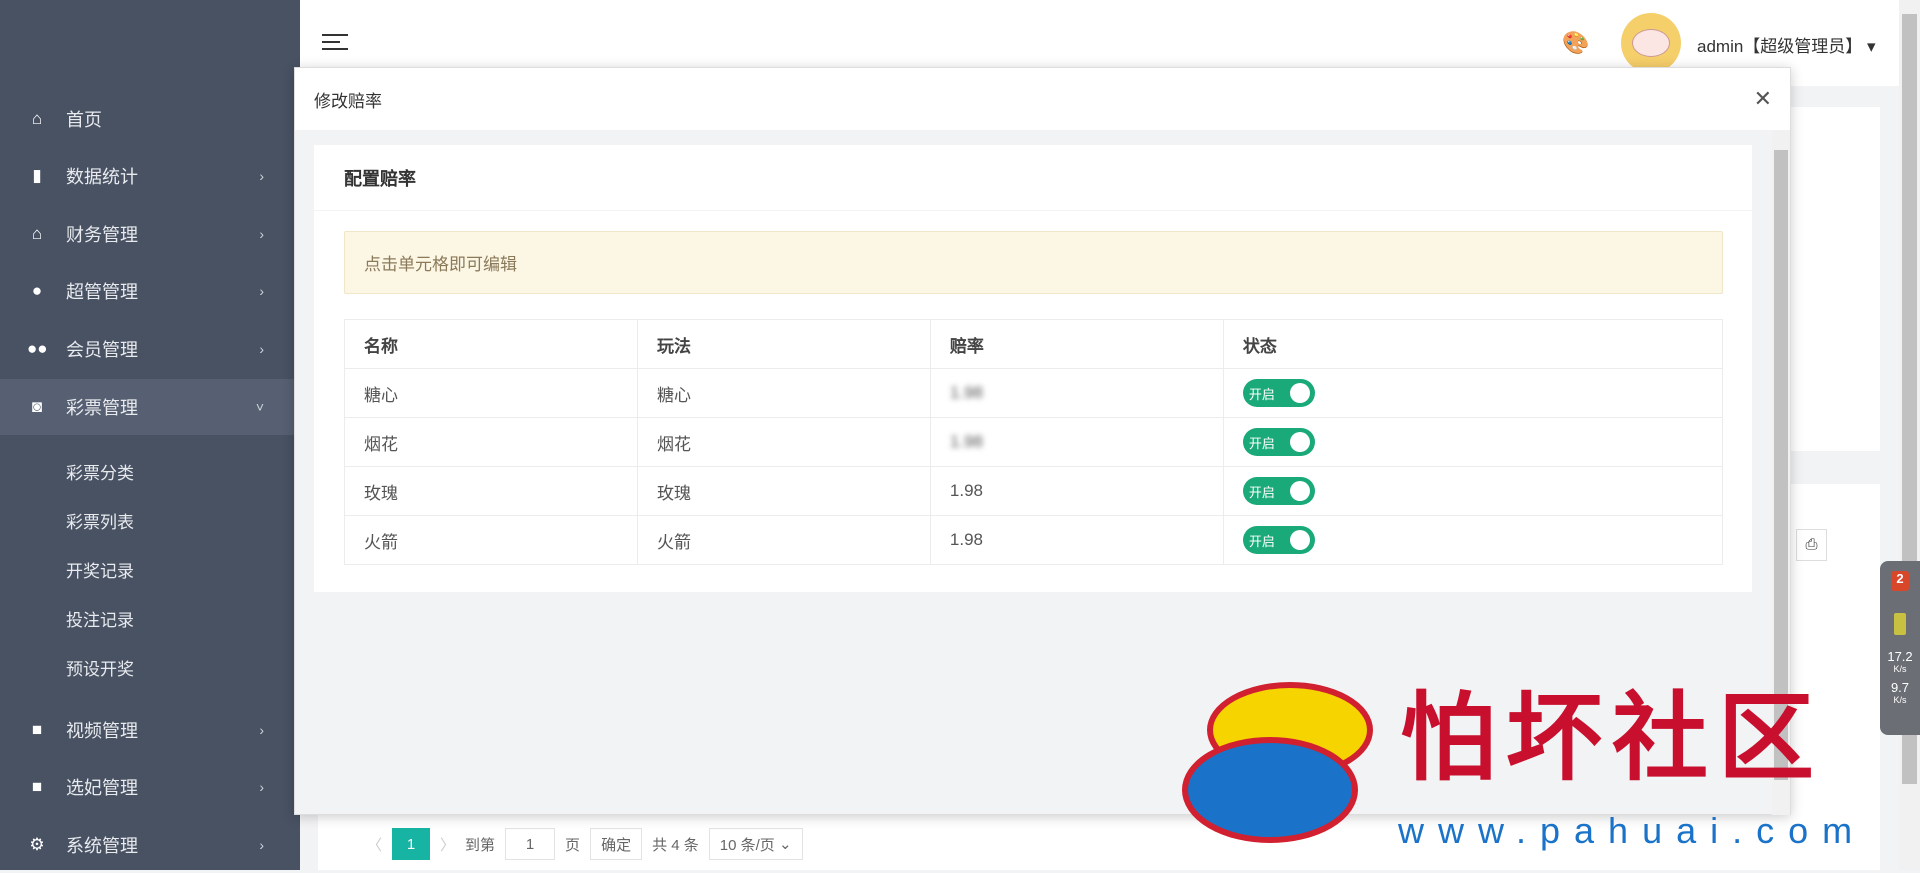  Describe the element at coordinates (37, 175) in the screenshot. I see `bar-chart-icon: ▮` at that location.